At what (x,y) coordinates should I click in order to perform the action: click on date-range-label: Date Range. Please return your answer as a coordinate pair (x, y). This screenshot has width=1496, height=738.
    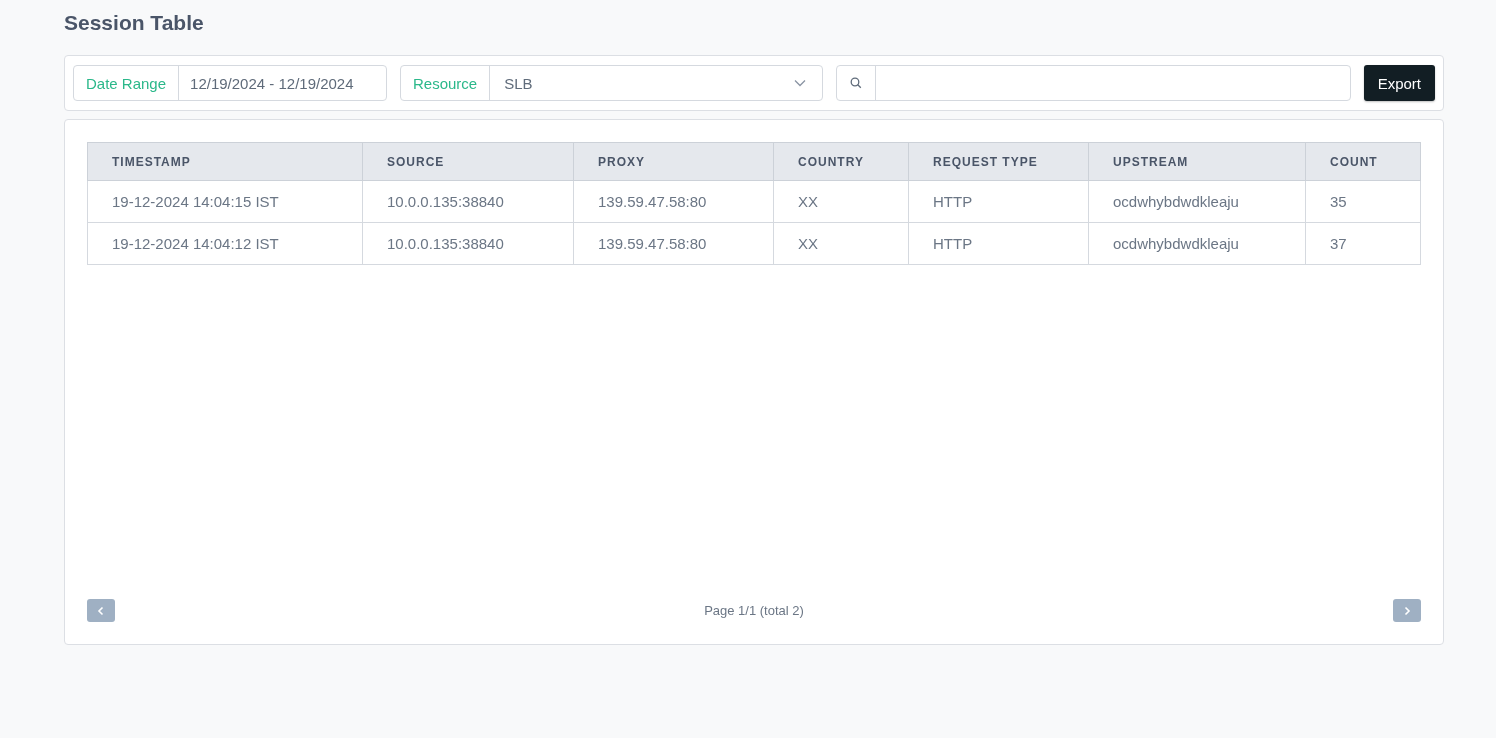
    Looking at the image, I should click on (127, 83).